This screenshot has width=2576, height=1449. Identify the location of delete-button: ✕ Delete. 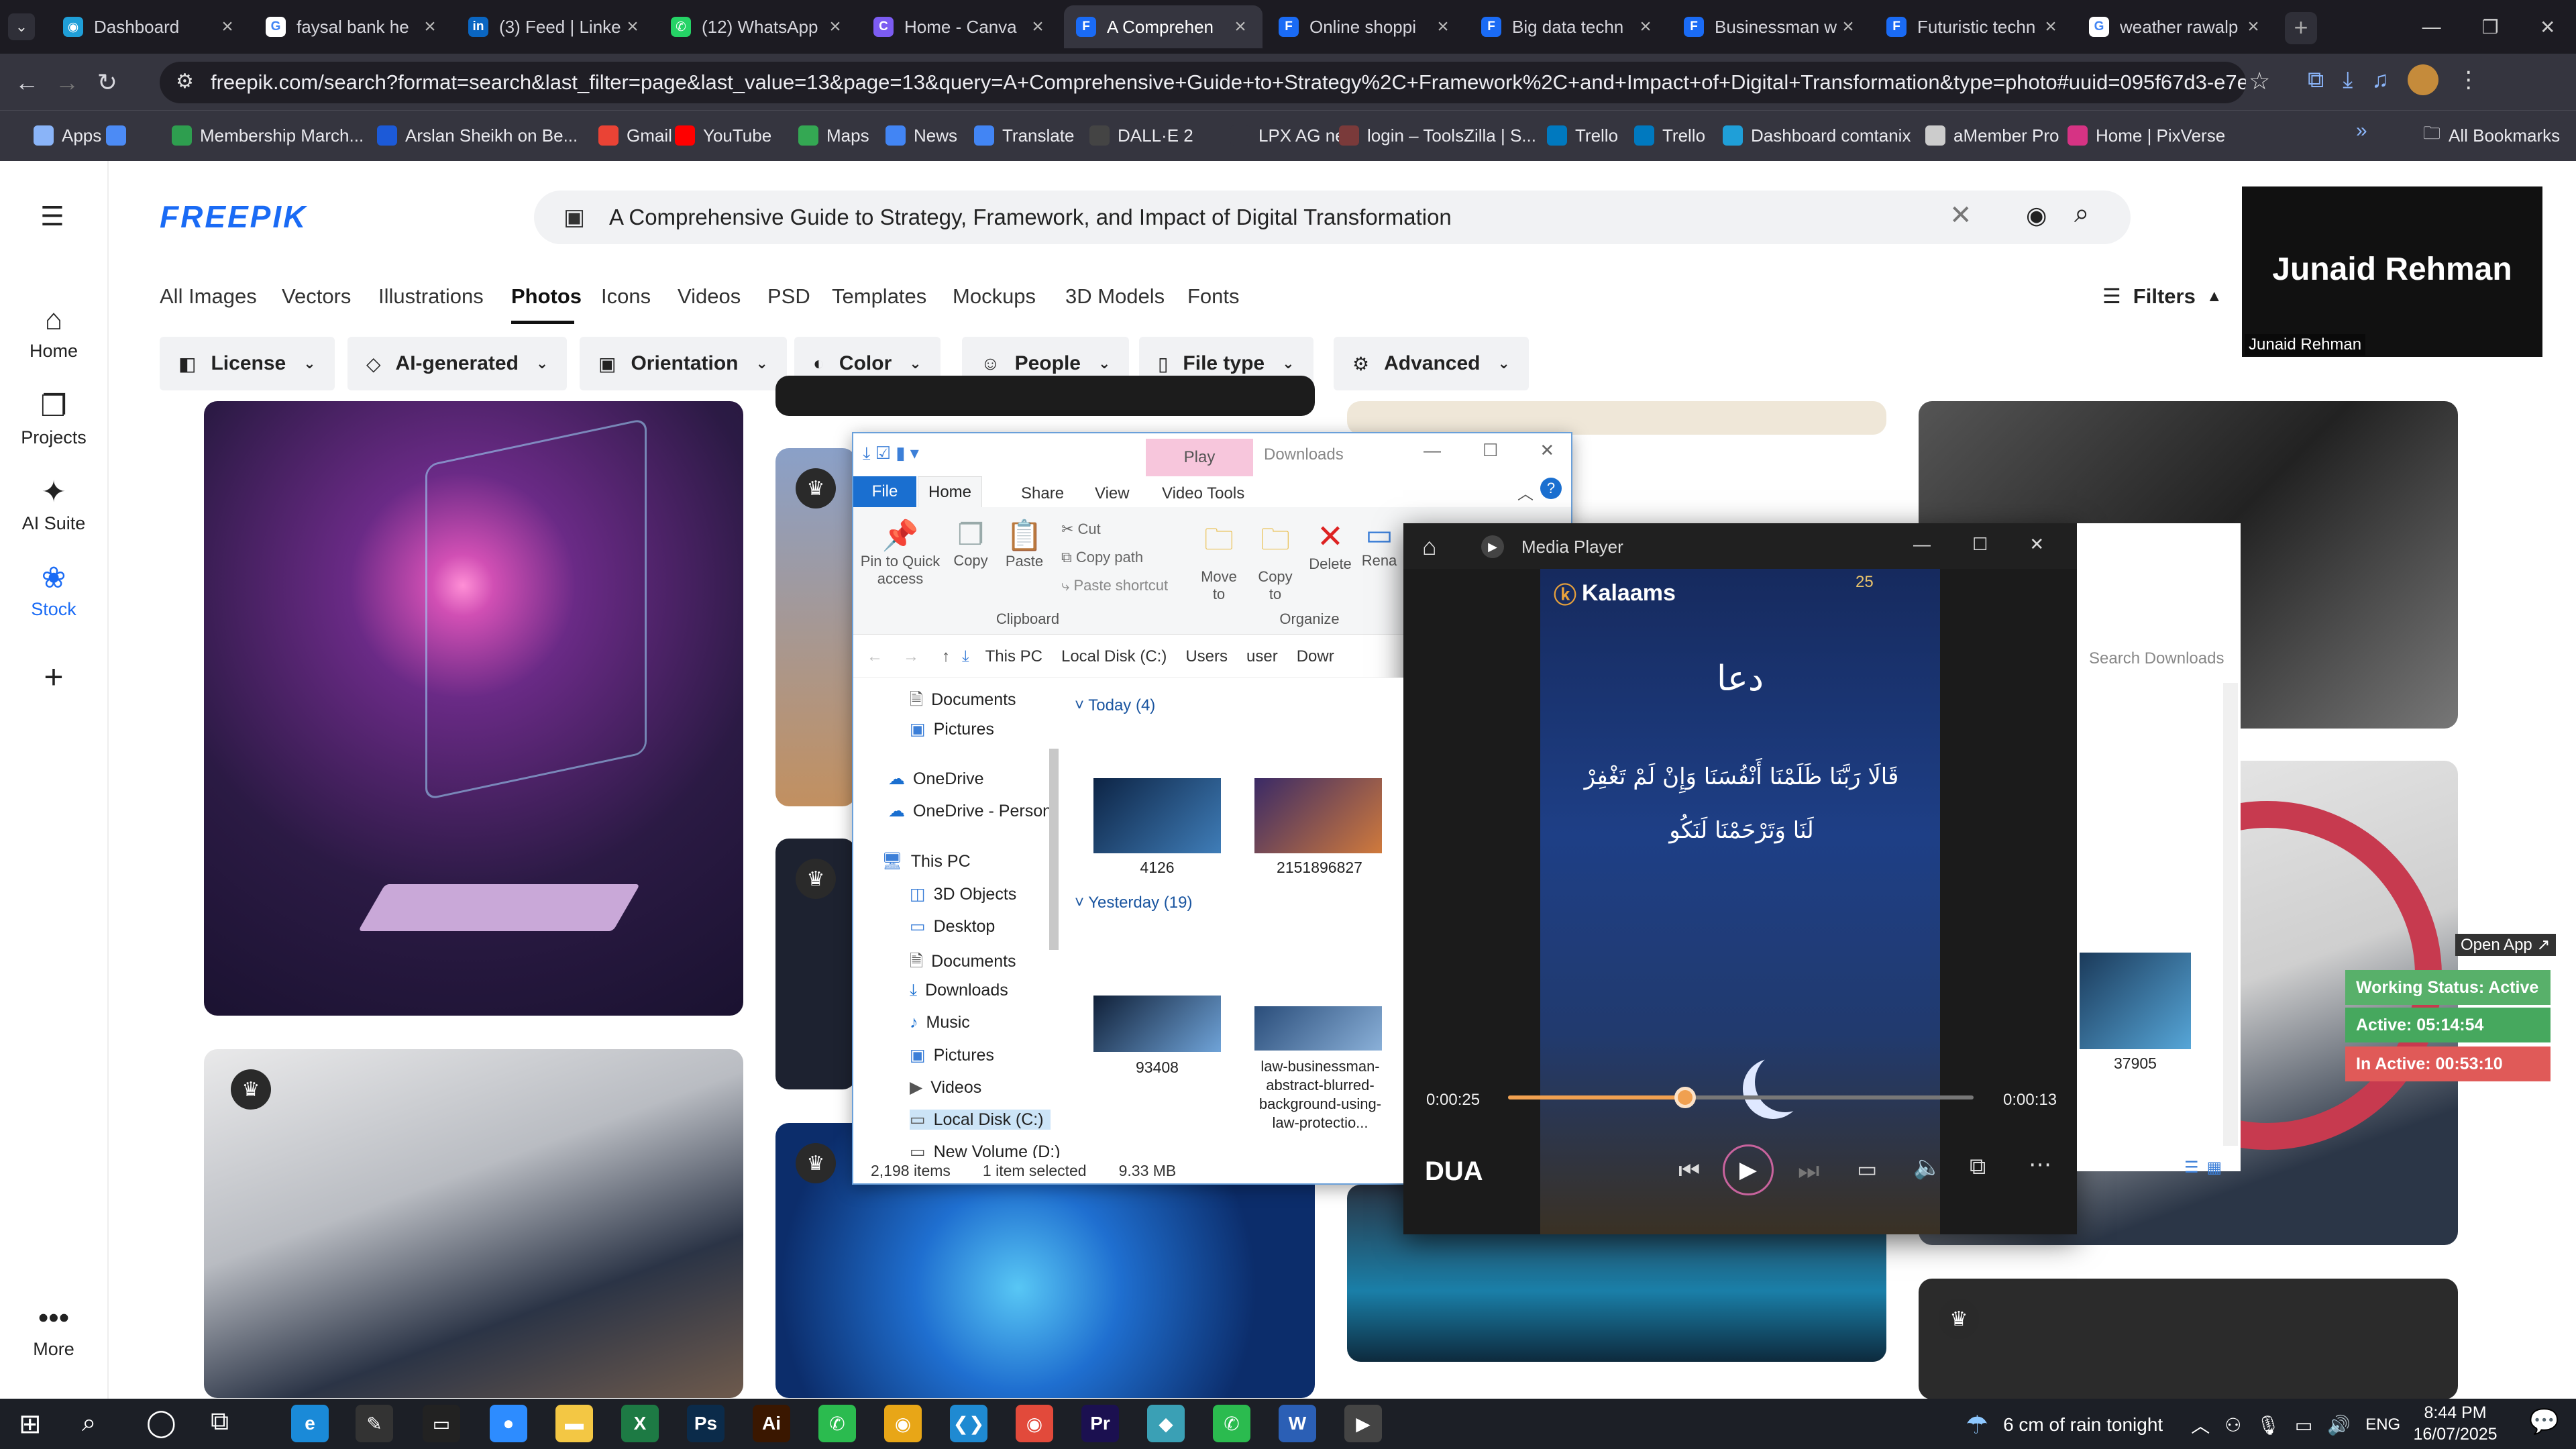
(1330, 545).